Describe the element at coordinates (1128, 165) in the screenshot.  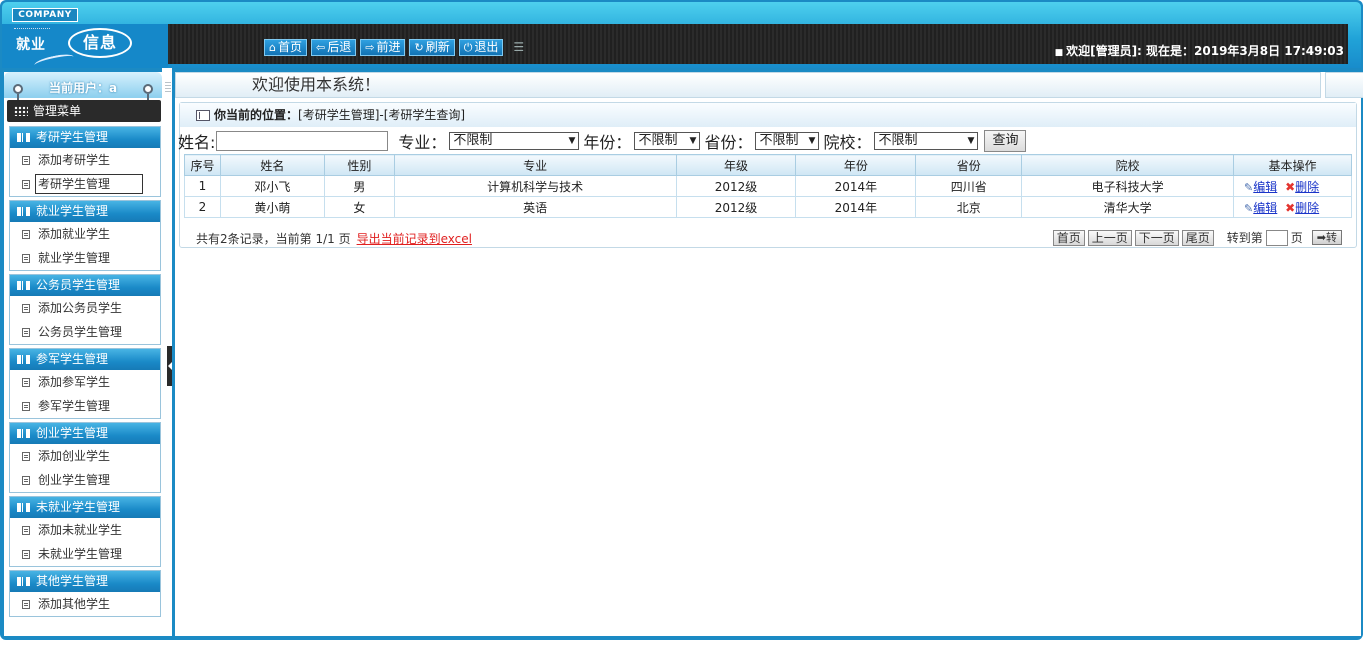
I see `col-header: 院校` at that location.